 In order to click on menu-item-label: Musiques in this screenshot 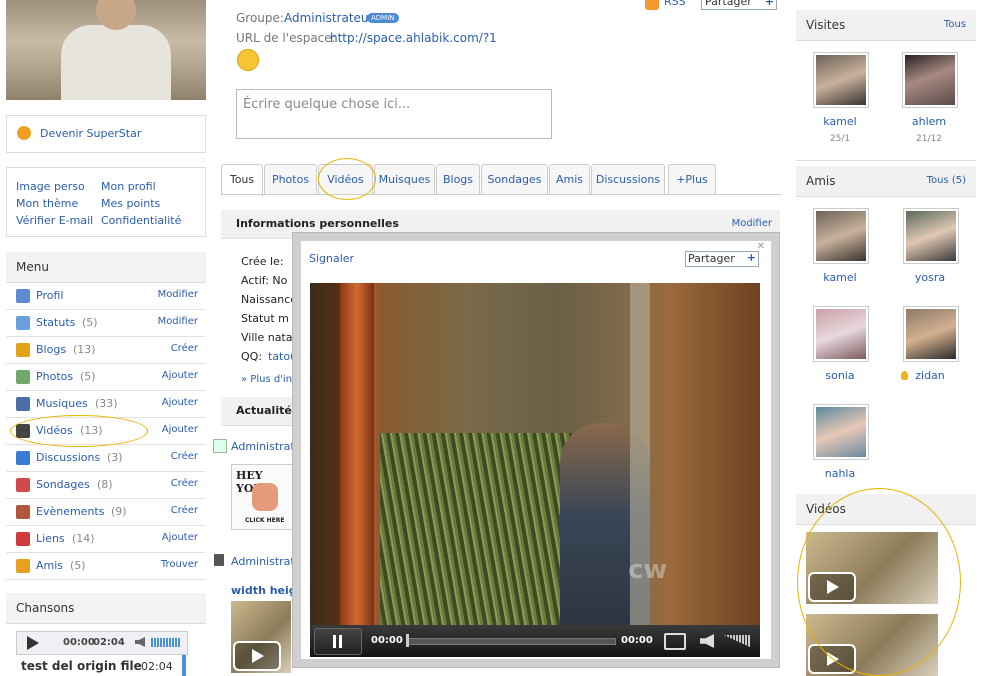, I will do `click(62, 403)`.